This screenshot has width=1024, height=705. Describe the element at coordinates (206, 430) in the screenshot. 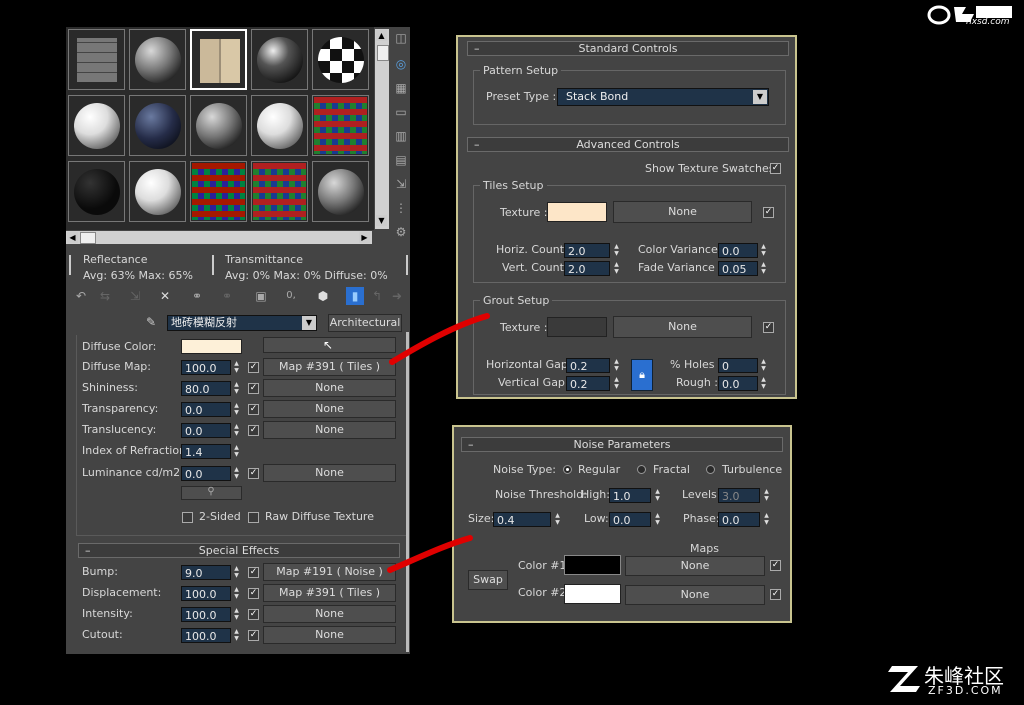

I see `translucency-field: 0.0` at that location.